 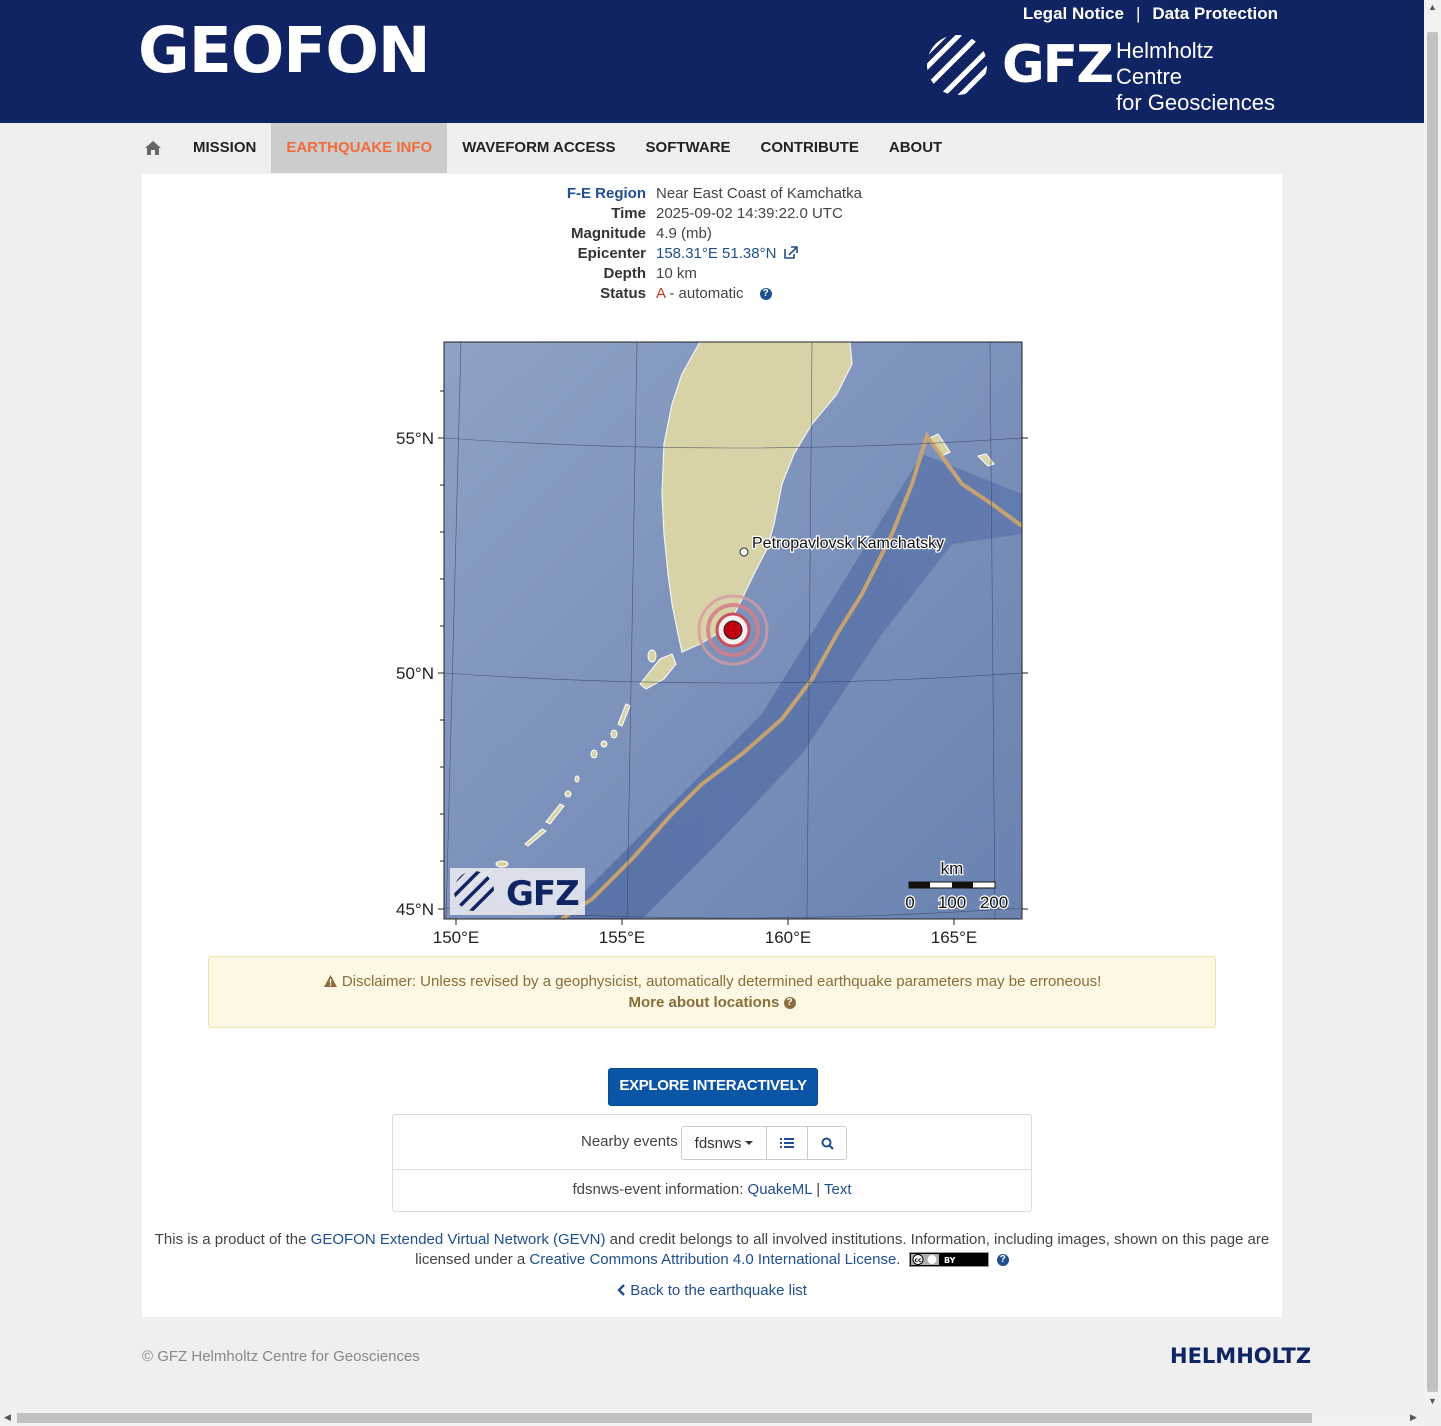 What do you see at coordinates (284, 50) in the screenshot?
I see `site-brand: GEOFON` at bounding box center [284, 50].